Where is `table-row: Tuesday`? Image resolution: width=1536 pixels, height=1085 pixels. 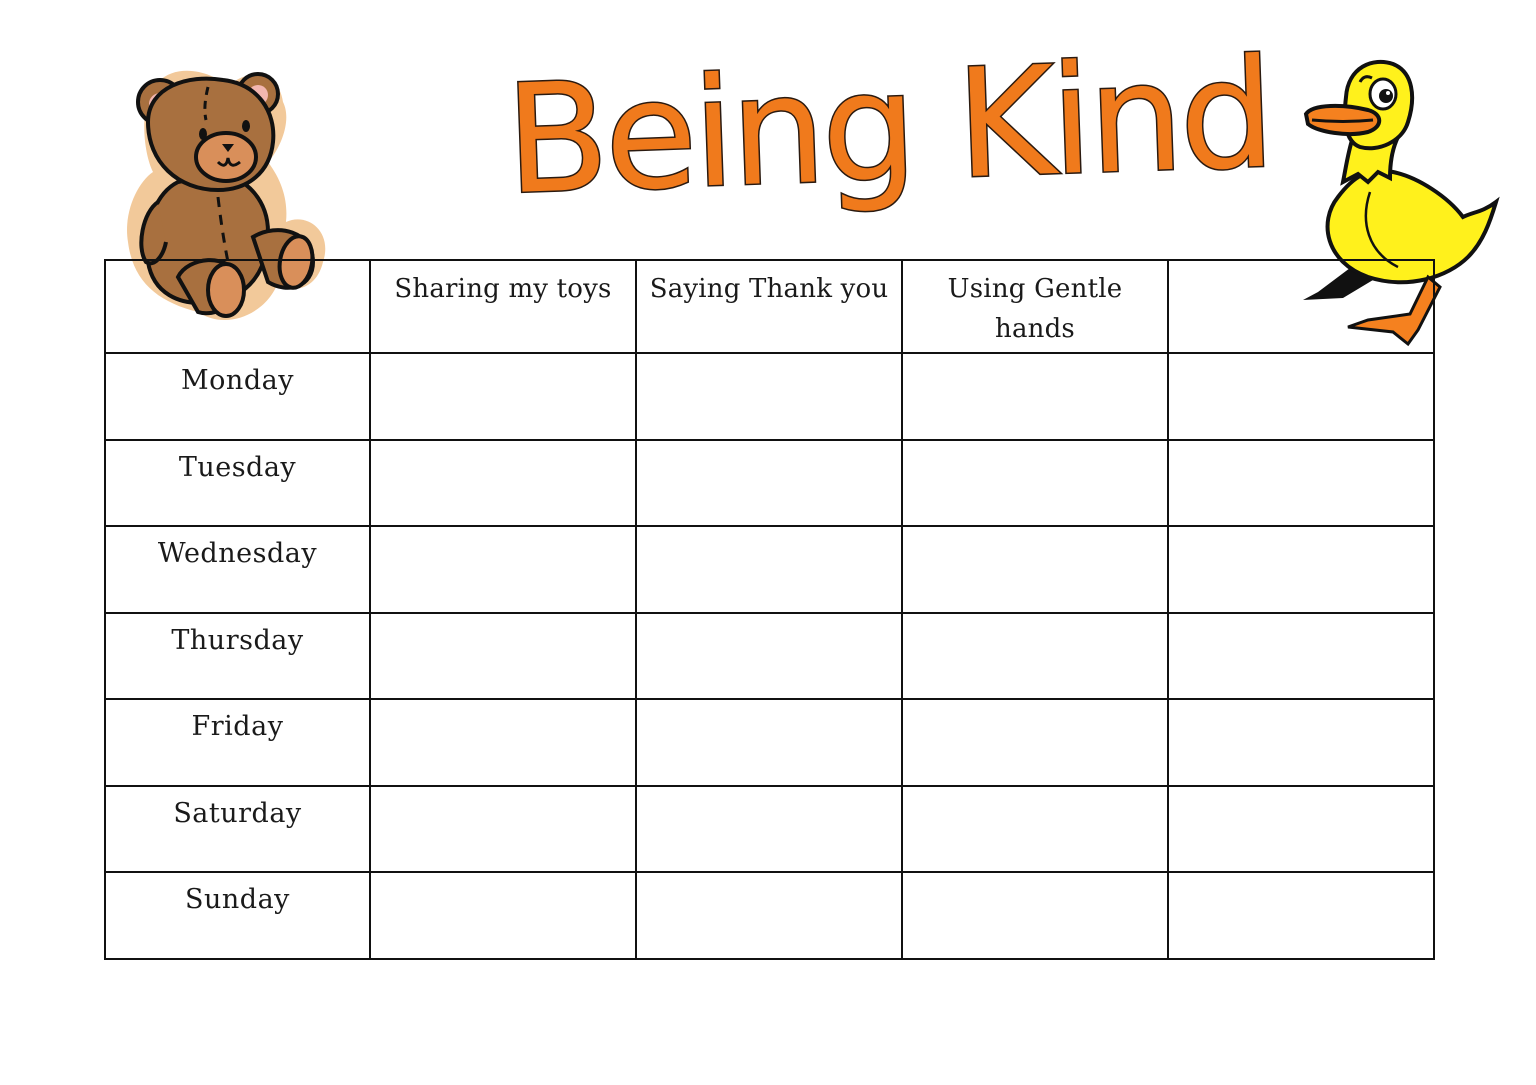
table-row: Tuesday is located at coordinates (769, 482).